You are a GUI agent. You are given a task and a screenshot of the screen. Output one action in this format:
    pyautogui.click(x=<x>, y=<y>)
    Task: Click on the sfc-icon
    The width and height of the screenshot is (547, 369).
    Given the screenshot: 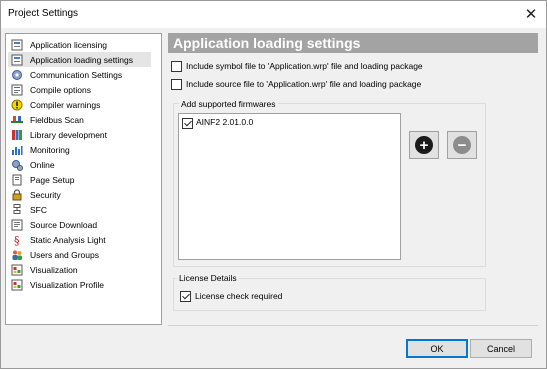 What is the action you would take?
    pyautogui.click(x=17, y=209)
    